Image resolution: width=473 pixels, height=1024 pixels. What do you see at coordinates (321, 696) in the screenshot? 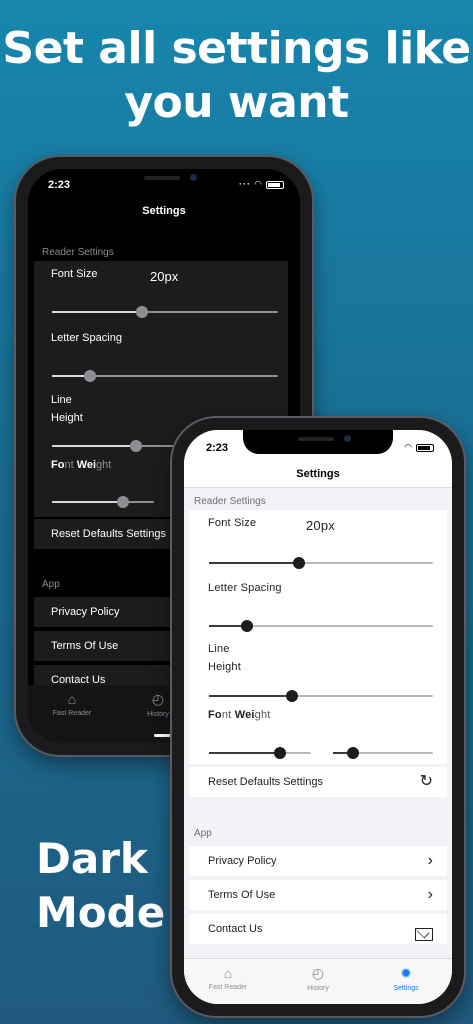
I see `line-height-slider` at bounding box center [321, 696].